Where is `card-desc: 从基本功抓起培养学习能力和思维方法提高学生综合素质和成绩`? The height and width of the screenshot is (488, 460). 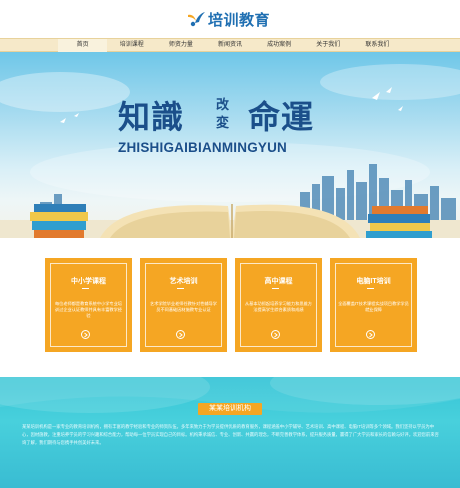 card-desc: 从基本功抓起培养学习能力和思维方法提高学生综合素质和成绩 is located at coordinates (278, 306).